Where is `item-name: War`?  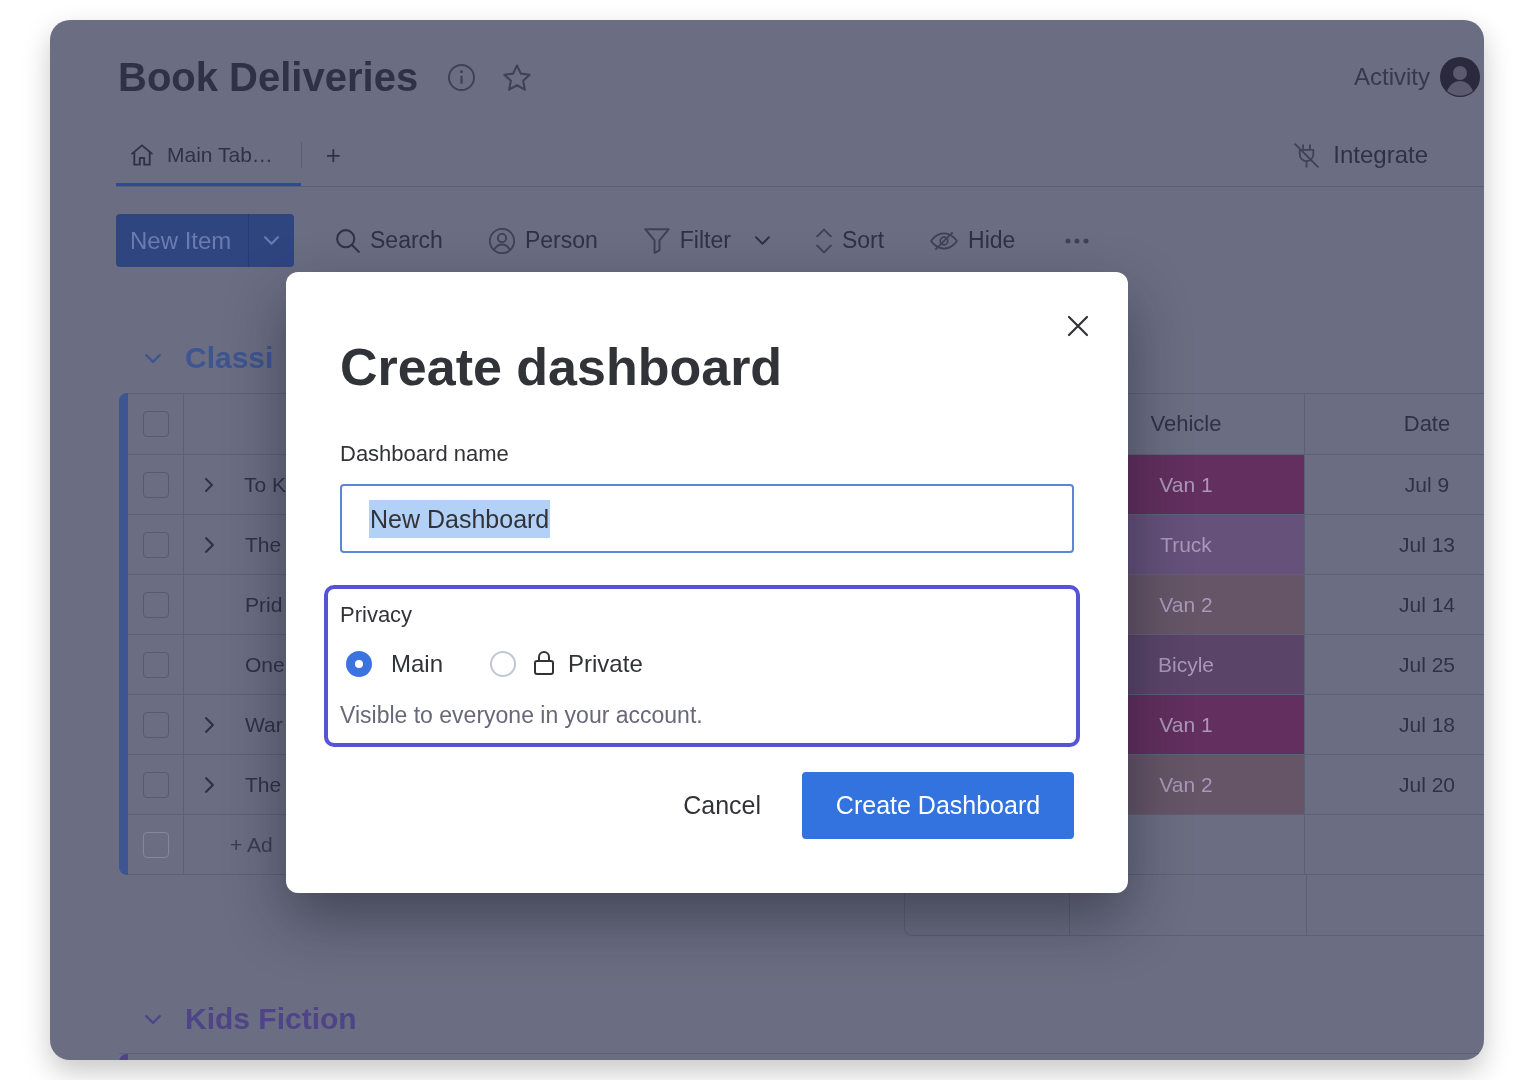
item-name: War is located at coordinates (264, 724).